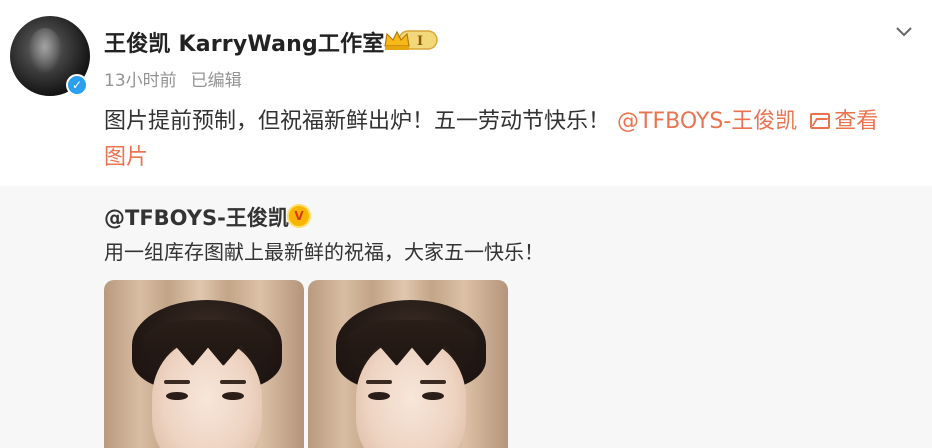 This screenshot has height=448, width=932. What do you see at coordinates (299, 216) in the screenshot?
I see `gold-verified-icon: V` at bounding box center [299, 216].